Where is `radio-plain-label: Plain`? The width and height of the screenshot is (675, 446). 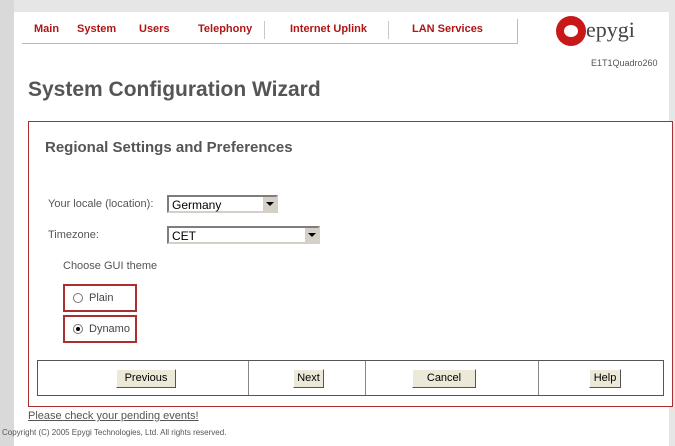
radio-plain-label: Plain is located at coordinates (101, 298).